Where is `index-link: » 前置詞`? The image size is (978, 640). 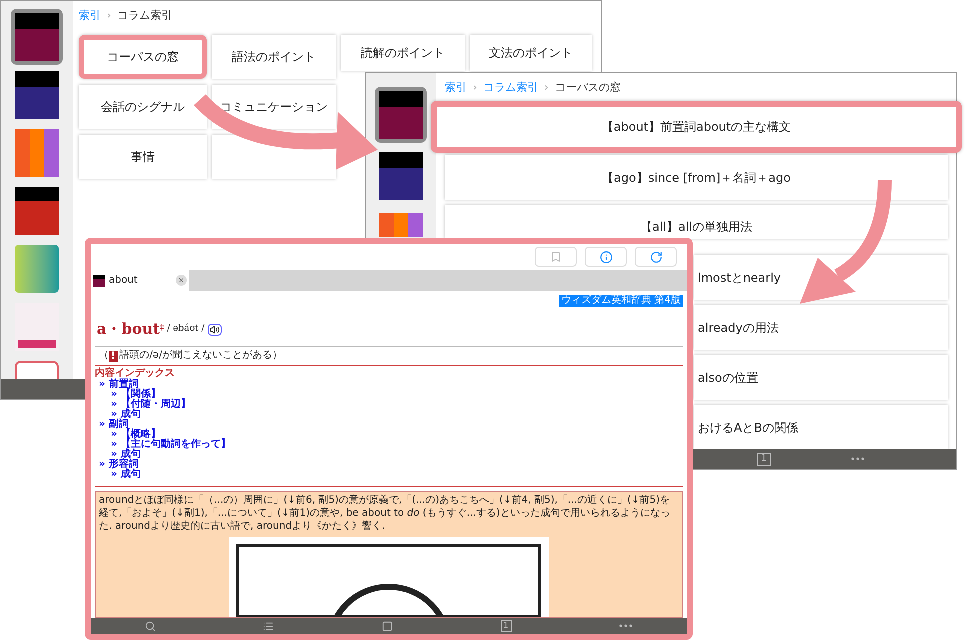
index-link: » 前置詞 is located at coordinates (391, 385).